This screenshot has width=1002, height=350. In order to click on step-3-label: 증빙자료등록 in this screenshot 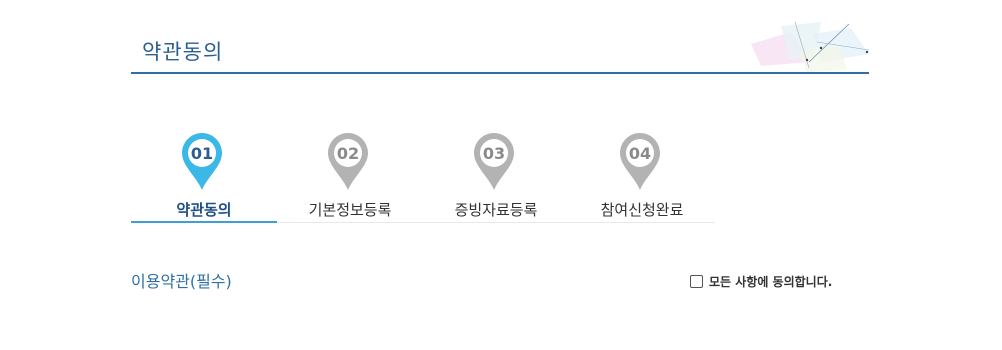, I will do `click(496, 210)`.